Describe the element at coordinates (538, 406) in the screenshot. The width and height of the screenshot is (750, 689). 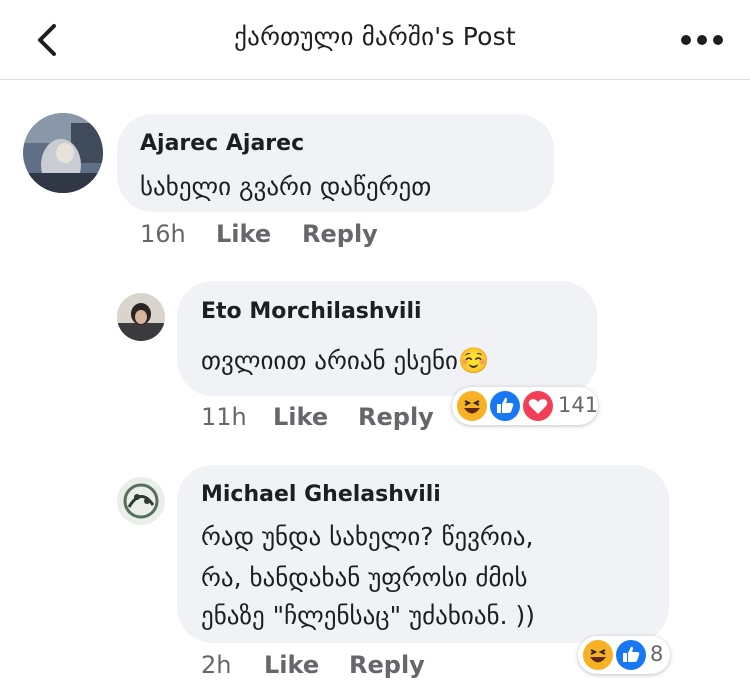
I see `love-reaction-icon` at that location.